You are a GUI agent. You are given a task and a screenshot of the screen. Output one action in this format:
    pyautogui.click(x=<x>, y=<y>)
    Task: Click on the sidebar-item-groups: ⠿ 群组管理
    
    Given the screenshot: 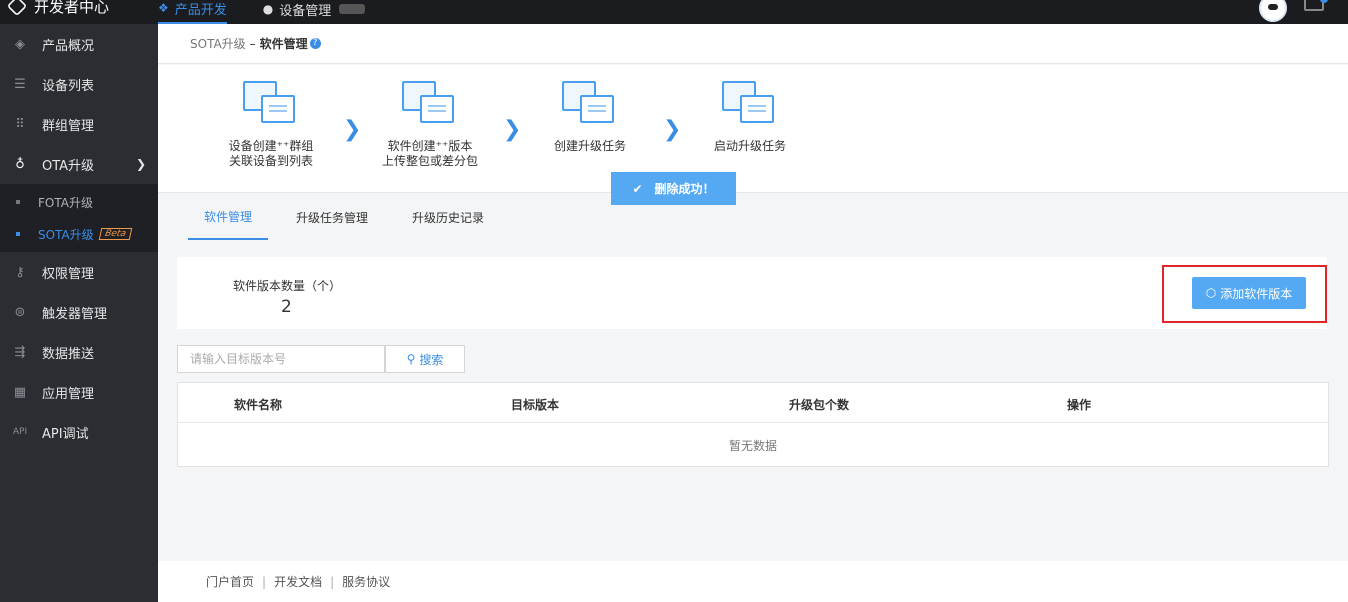 What is the action you would take?
    pyautogui.click(x=79, y=124)
    